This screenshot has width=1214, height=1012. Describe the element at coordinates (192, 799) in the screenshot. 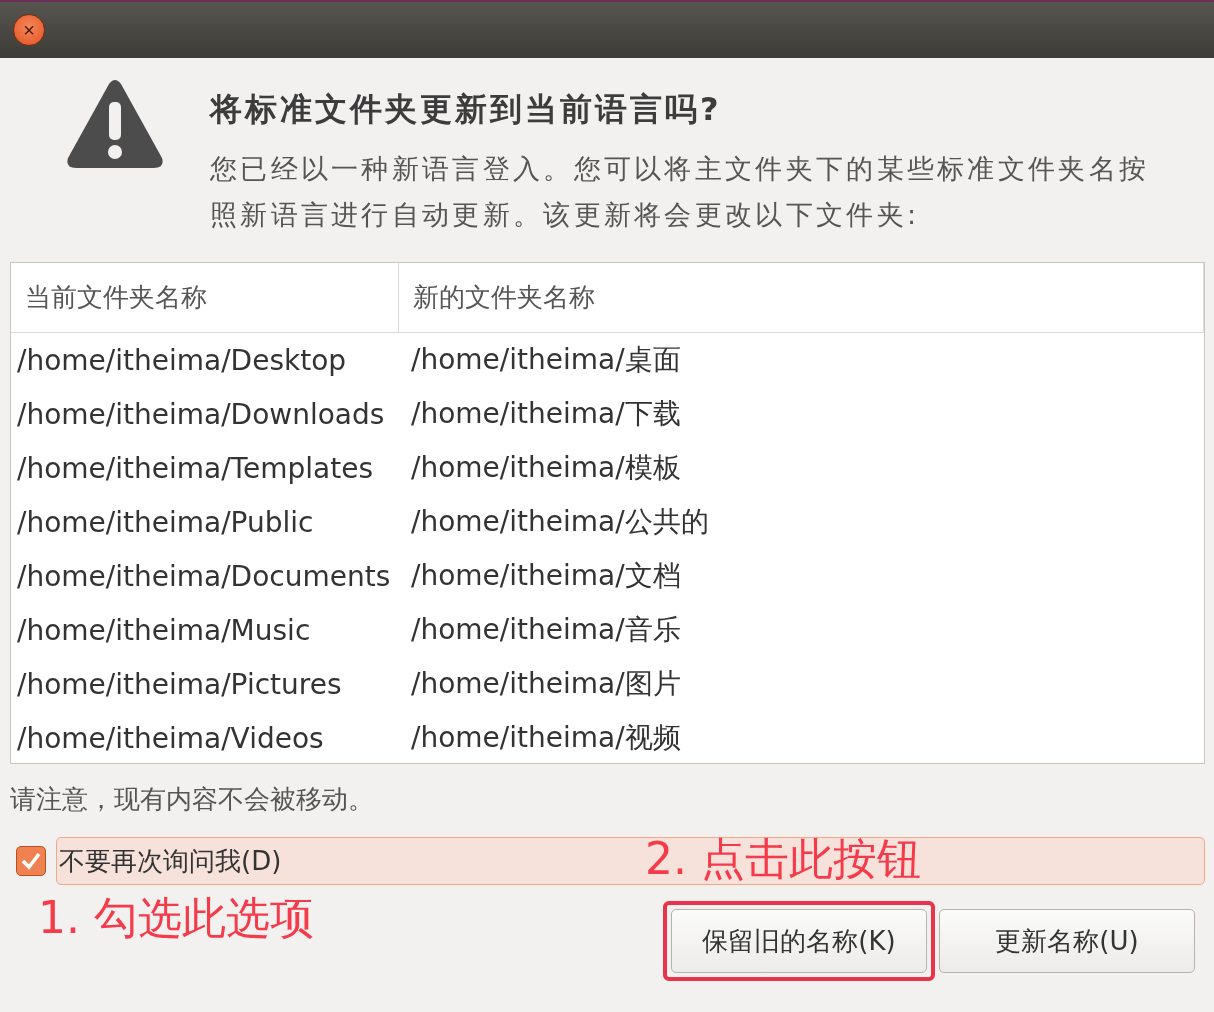

I see `note-text: 请注意，现有内容不会被移动。` at that location.